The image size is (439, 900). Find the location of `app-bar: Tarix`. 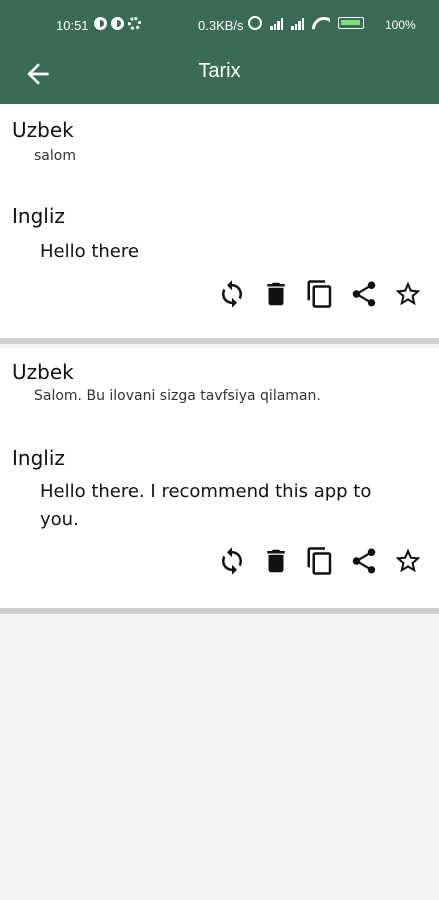

app-bar: Tarix is located at coordinates (219, 73).